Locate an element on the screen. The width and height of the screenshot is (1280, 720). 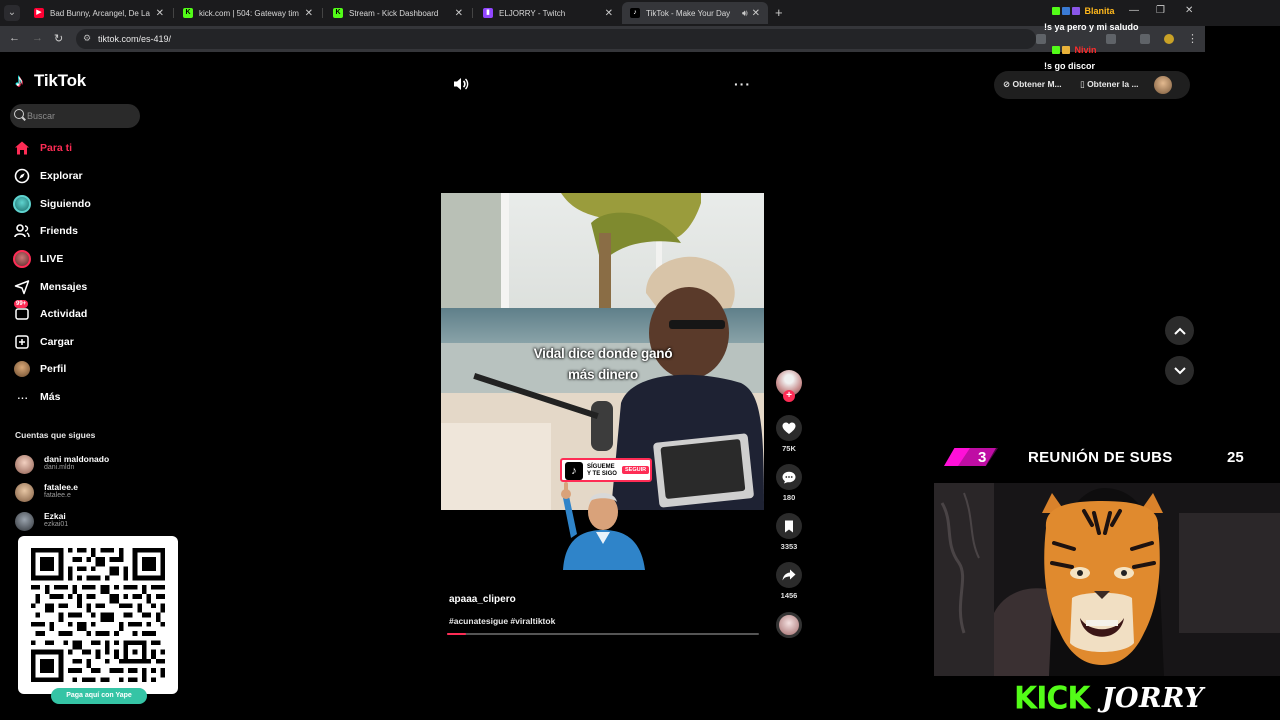
tiktok-note-icon: ♪ is located at coordinates (19, 80).